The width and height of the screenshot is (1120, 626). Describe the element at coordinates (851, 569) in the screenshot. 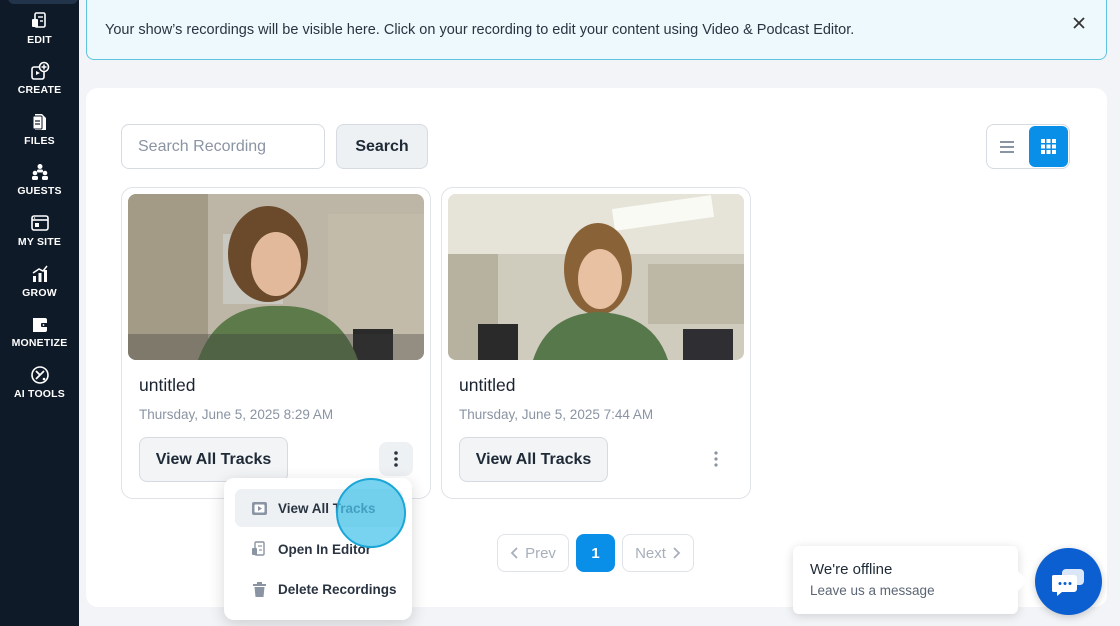

I see `chat-status: We're offline` at that location.